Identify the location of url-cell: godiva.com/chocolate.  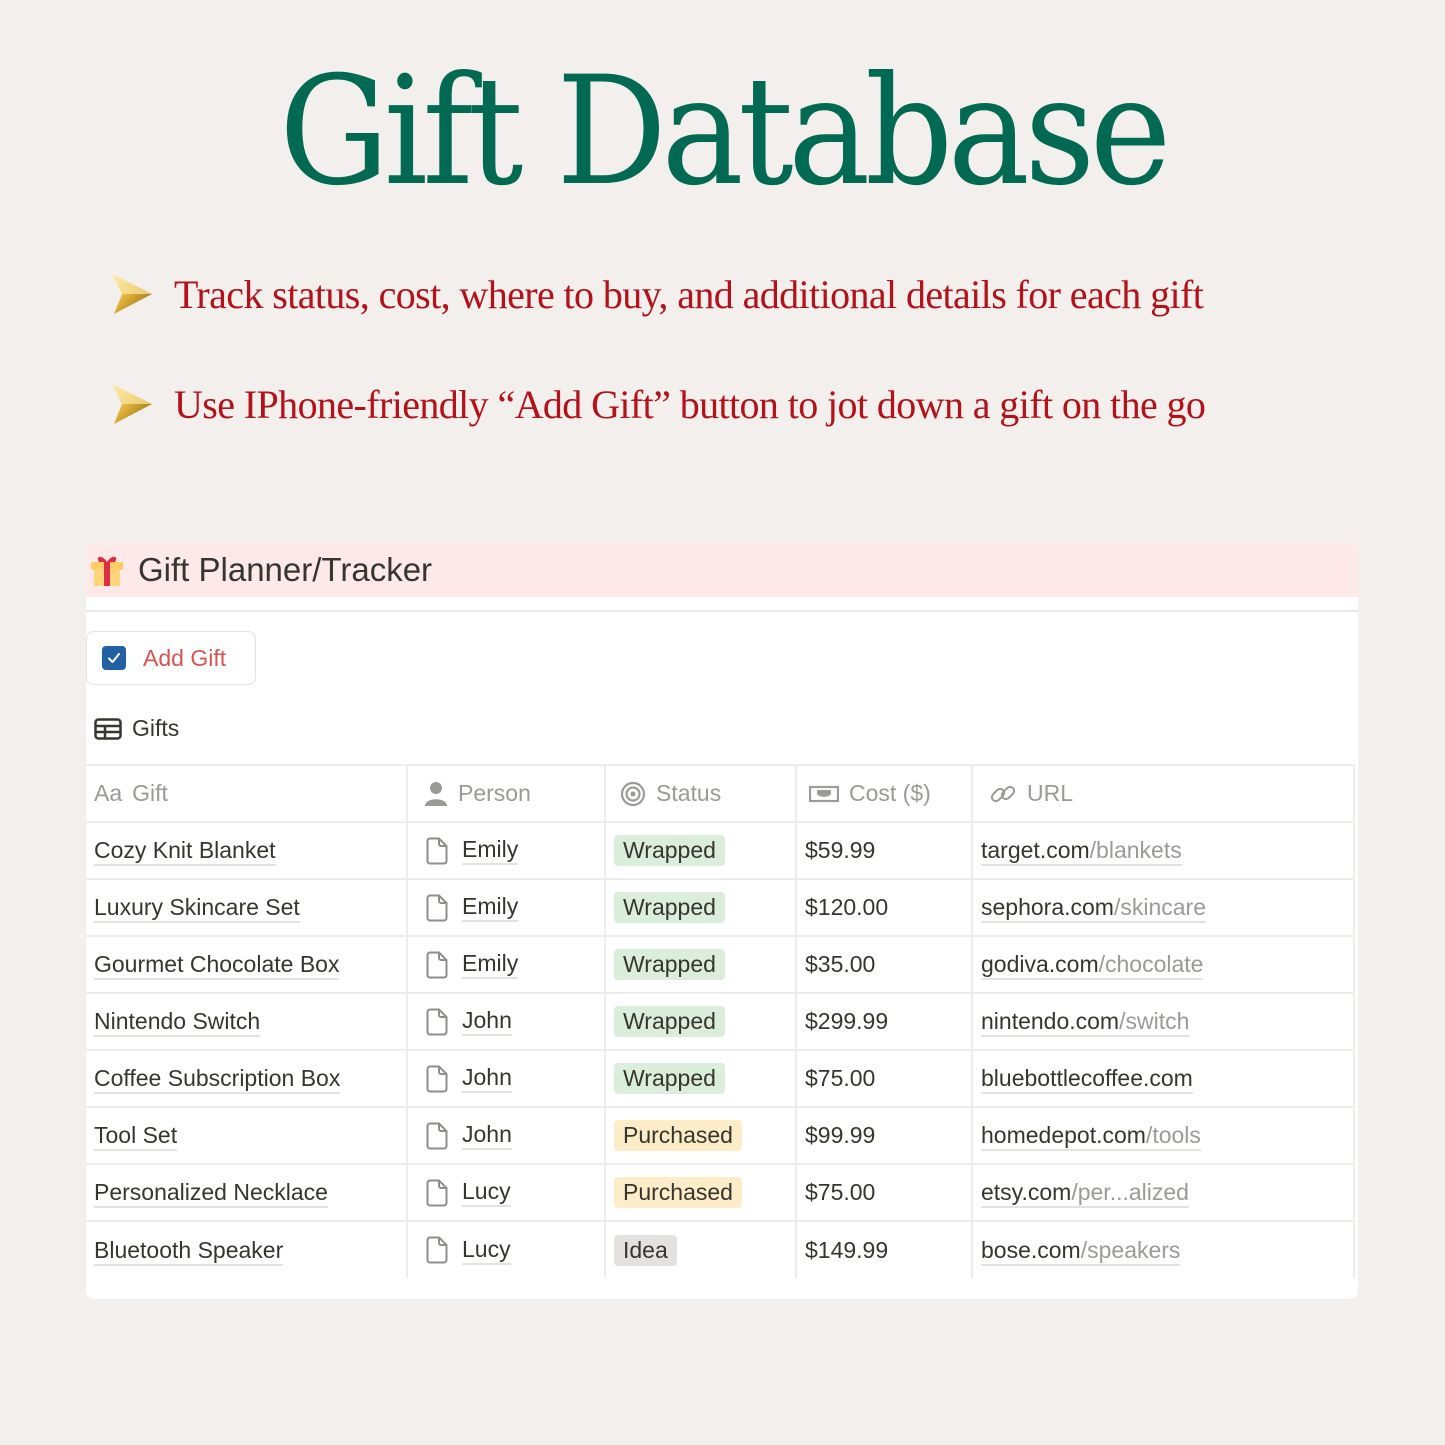
(1163, 965).